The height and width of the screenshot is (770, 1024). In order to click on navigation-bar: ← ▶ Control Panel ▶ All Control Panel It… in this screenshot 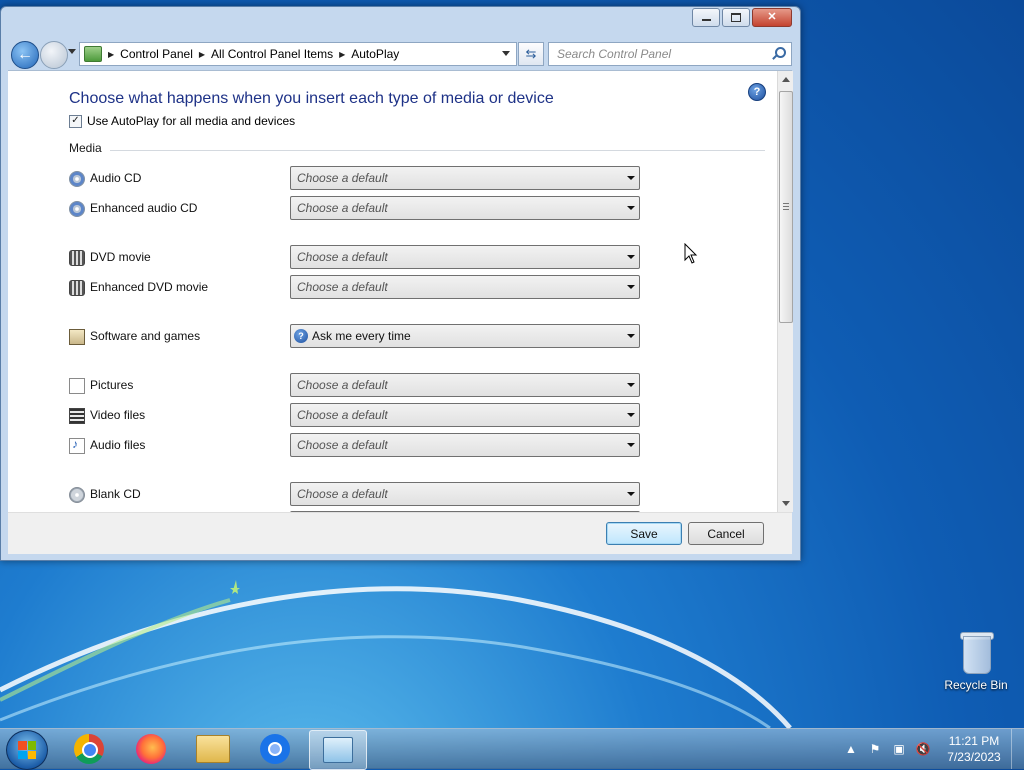, I will do `click(399, 55)`.